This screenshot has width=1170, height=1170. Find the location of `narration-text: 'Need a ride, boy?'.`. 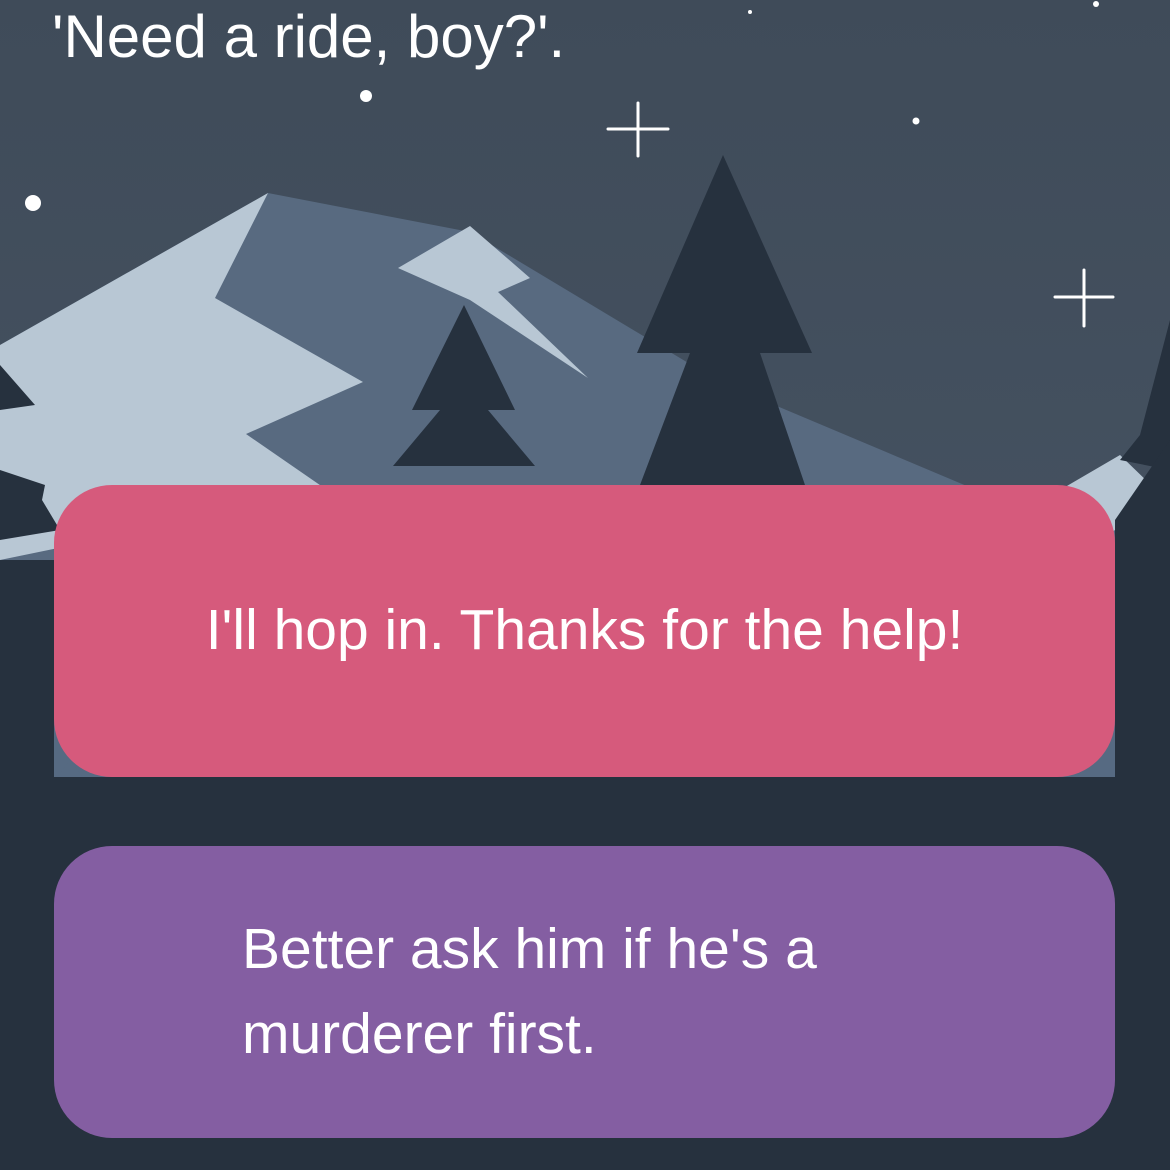

narration-text: 'Need a ride, boy?'. is located at coordinates (309, 36).